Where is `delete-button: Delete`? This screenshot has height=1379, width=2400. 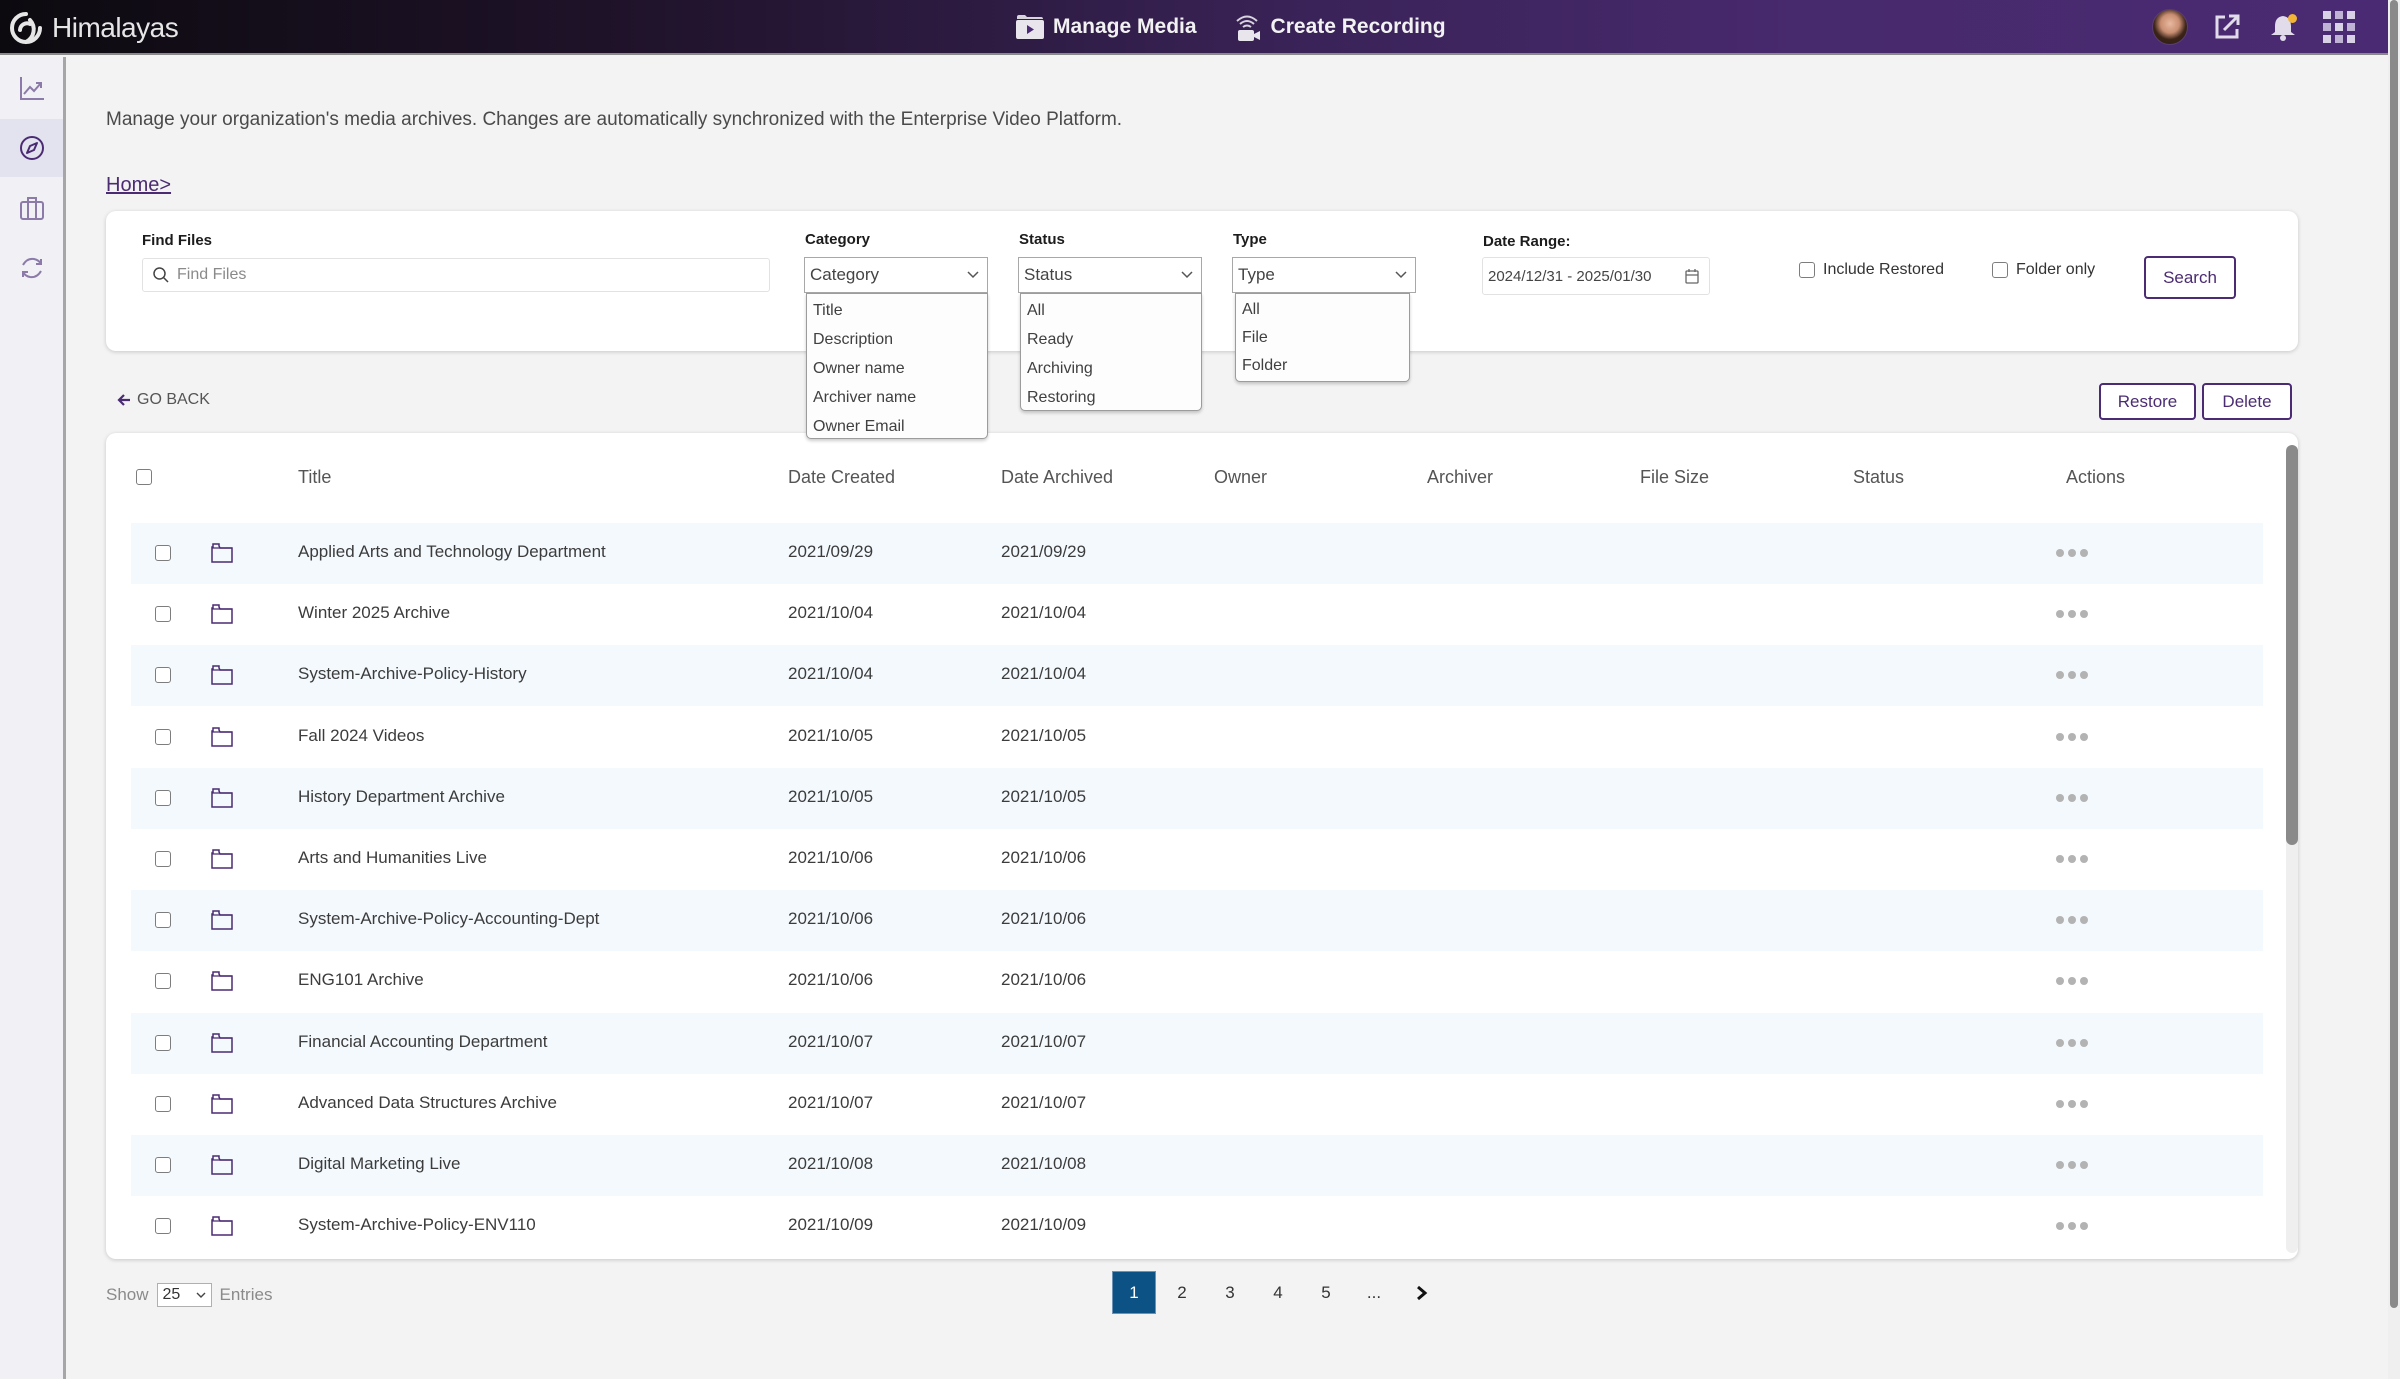 delete-button: Delete is located at coordinates (2247, 401).